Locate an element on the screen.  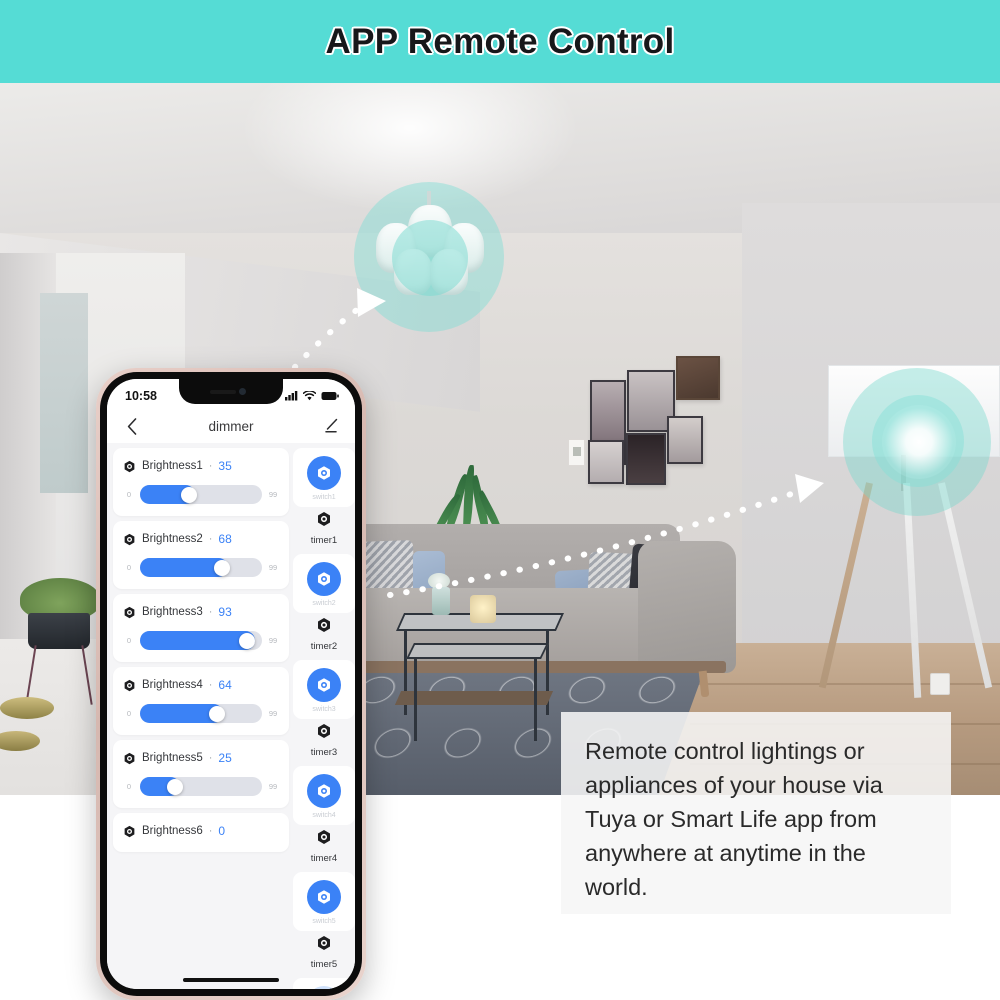
switch-card: switch2 is located at coordinates (324, 583).